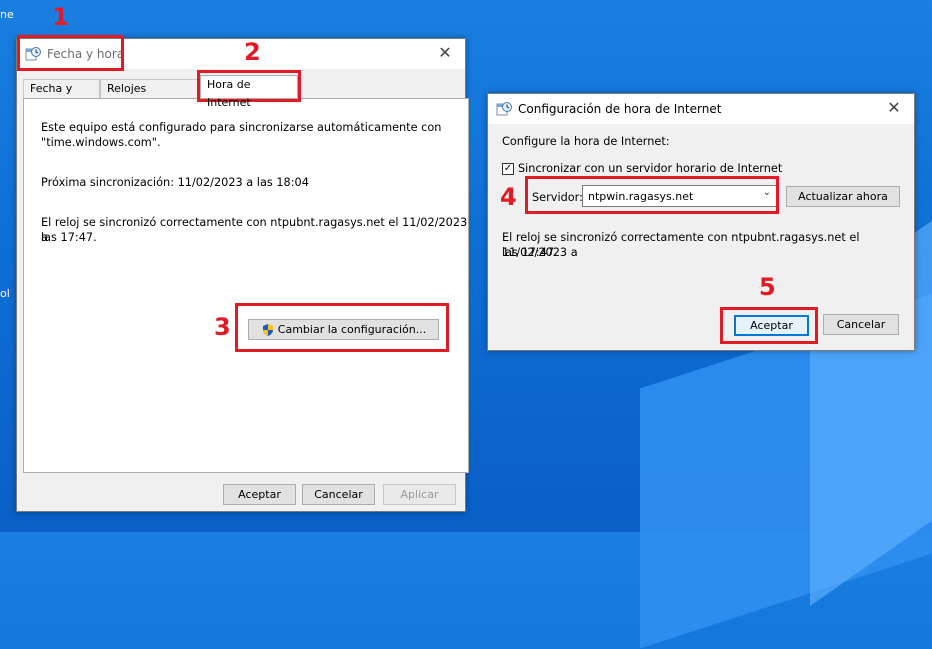 Image resolution: width=932 pixels, height=649 pixels. What do you see at coordinates (843, 196) in the screenshot?
I see `update-now-button: Actualizar ahora` at bounding box center [843, 196].